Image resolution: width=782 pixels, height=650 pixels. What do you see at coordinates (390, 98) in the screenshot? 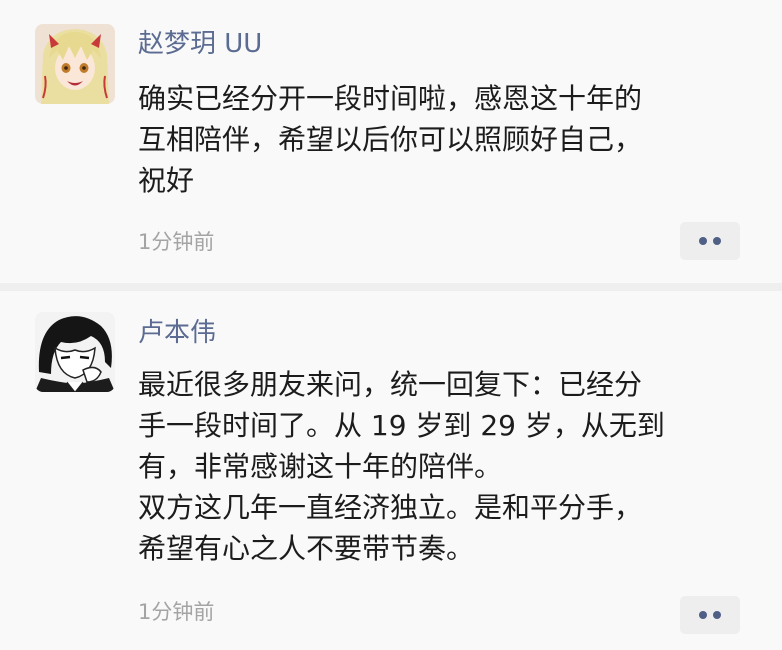
I see `comment-line: 确实已经分开一段时间啦，感恩这十年的` at bounding box center [390, 98].